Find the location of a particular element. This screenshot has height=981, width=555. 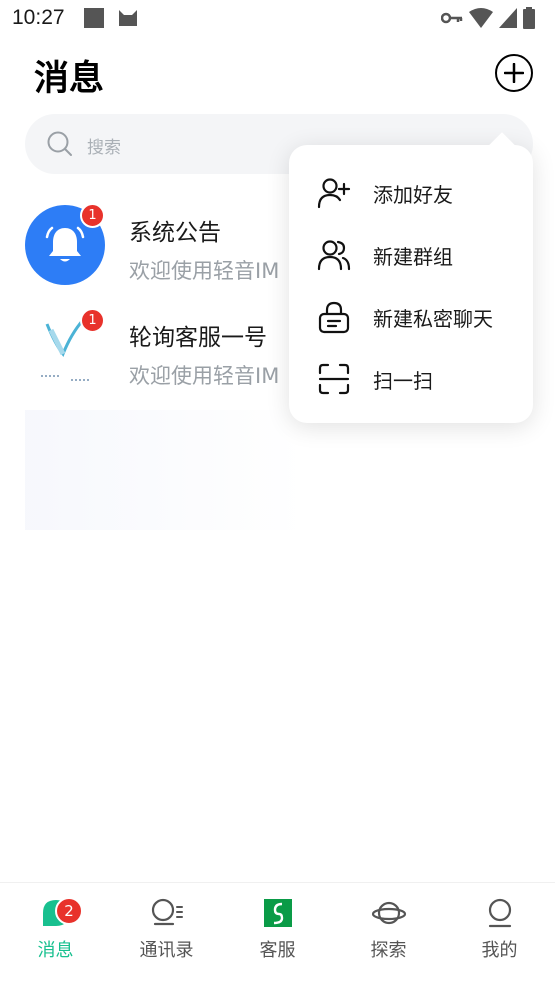

menu-item-private-chat: 新建私密聊天 is located at coordinates (411, 316).